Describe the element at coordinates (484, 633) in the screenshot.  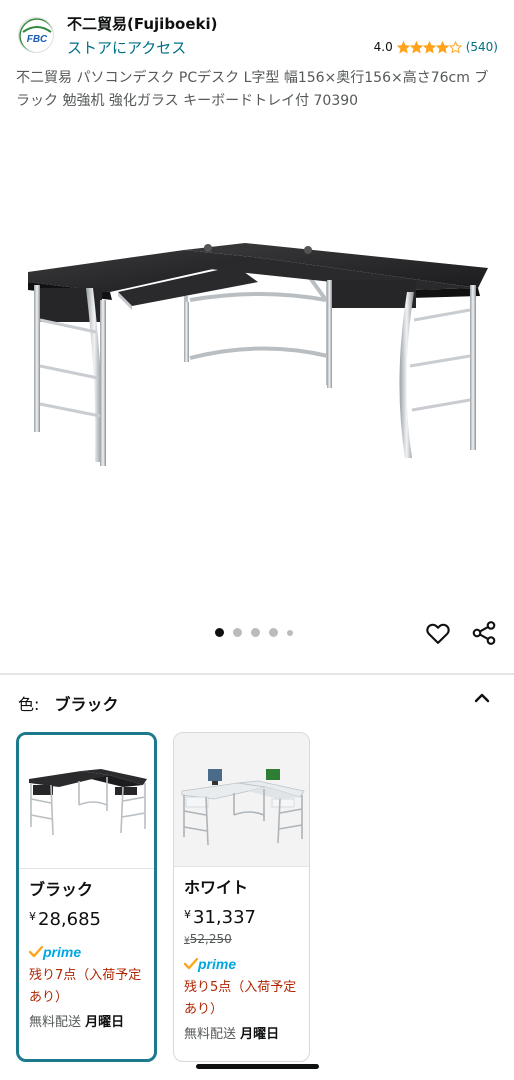
I see `share-icon` at that location.